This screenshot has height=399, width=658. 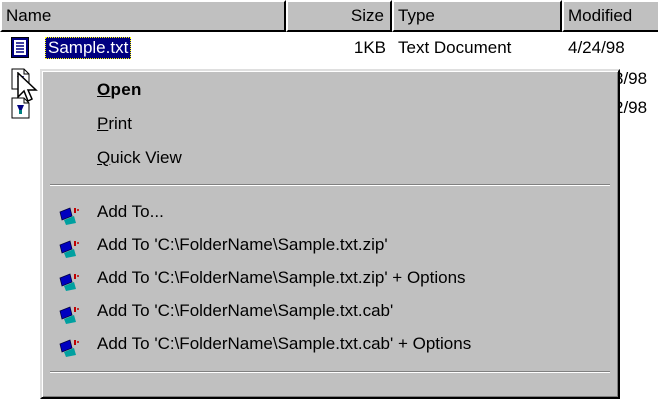 I want to click on menu-item-add-to-cab: Add To 'C:\FolderName\Sample.txt.cab', so click(x=330, y=310).